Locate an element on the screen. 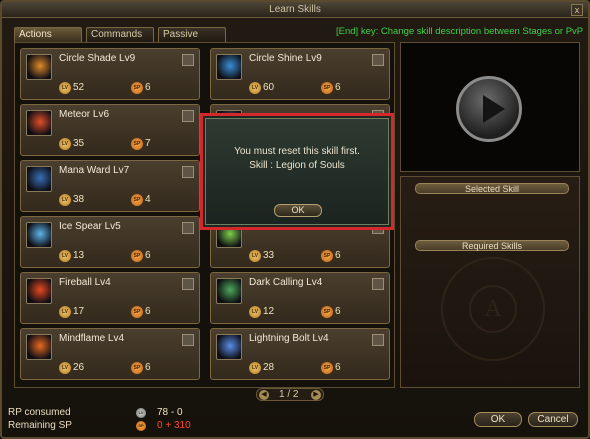  next-page-button: ▶ is located at coordinates (316, 395).